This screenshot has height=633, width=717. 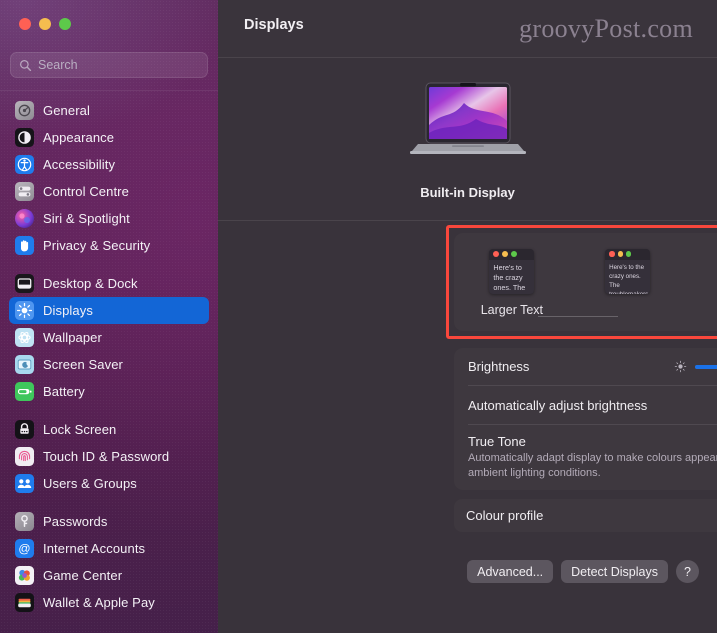 I want to click on brightness-slider, so click(x=695, y=366).